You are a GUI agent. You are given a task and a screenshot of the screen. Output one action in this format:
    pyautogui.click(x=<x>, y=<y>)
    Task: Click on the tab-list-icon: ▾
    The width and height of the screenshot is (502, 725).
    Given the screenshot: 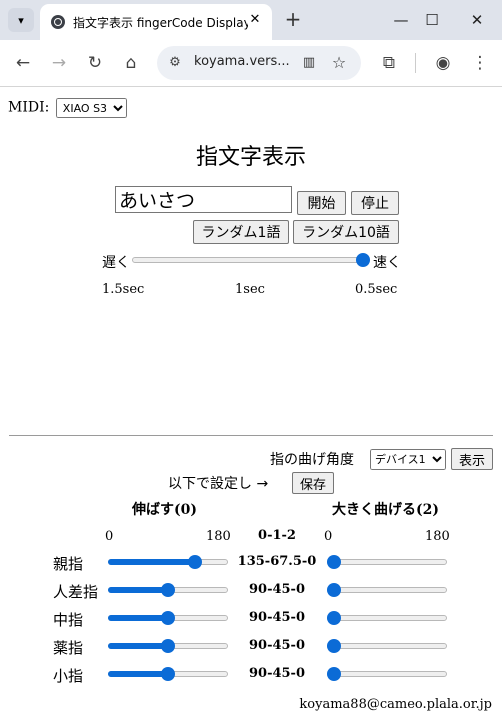 What is the action you would take?
    pyautogui.click(x=21, y=20)
    